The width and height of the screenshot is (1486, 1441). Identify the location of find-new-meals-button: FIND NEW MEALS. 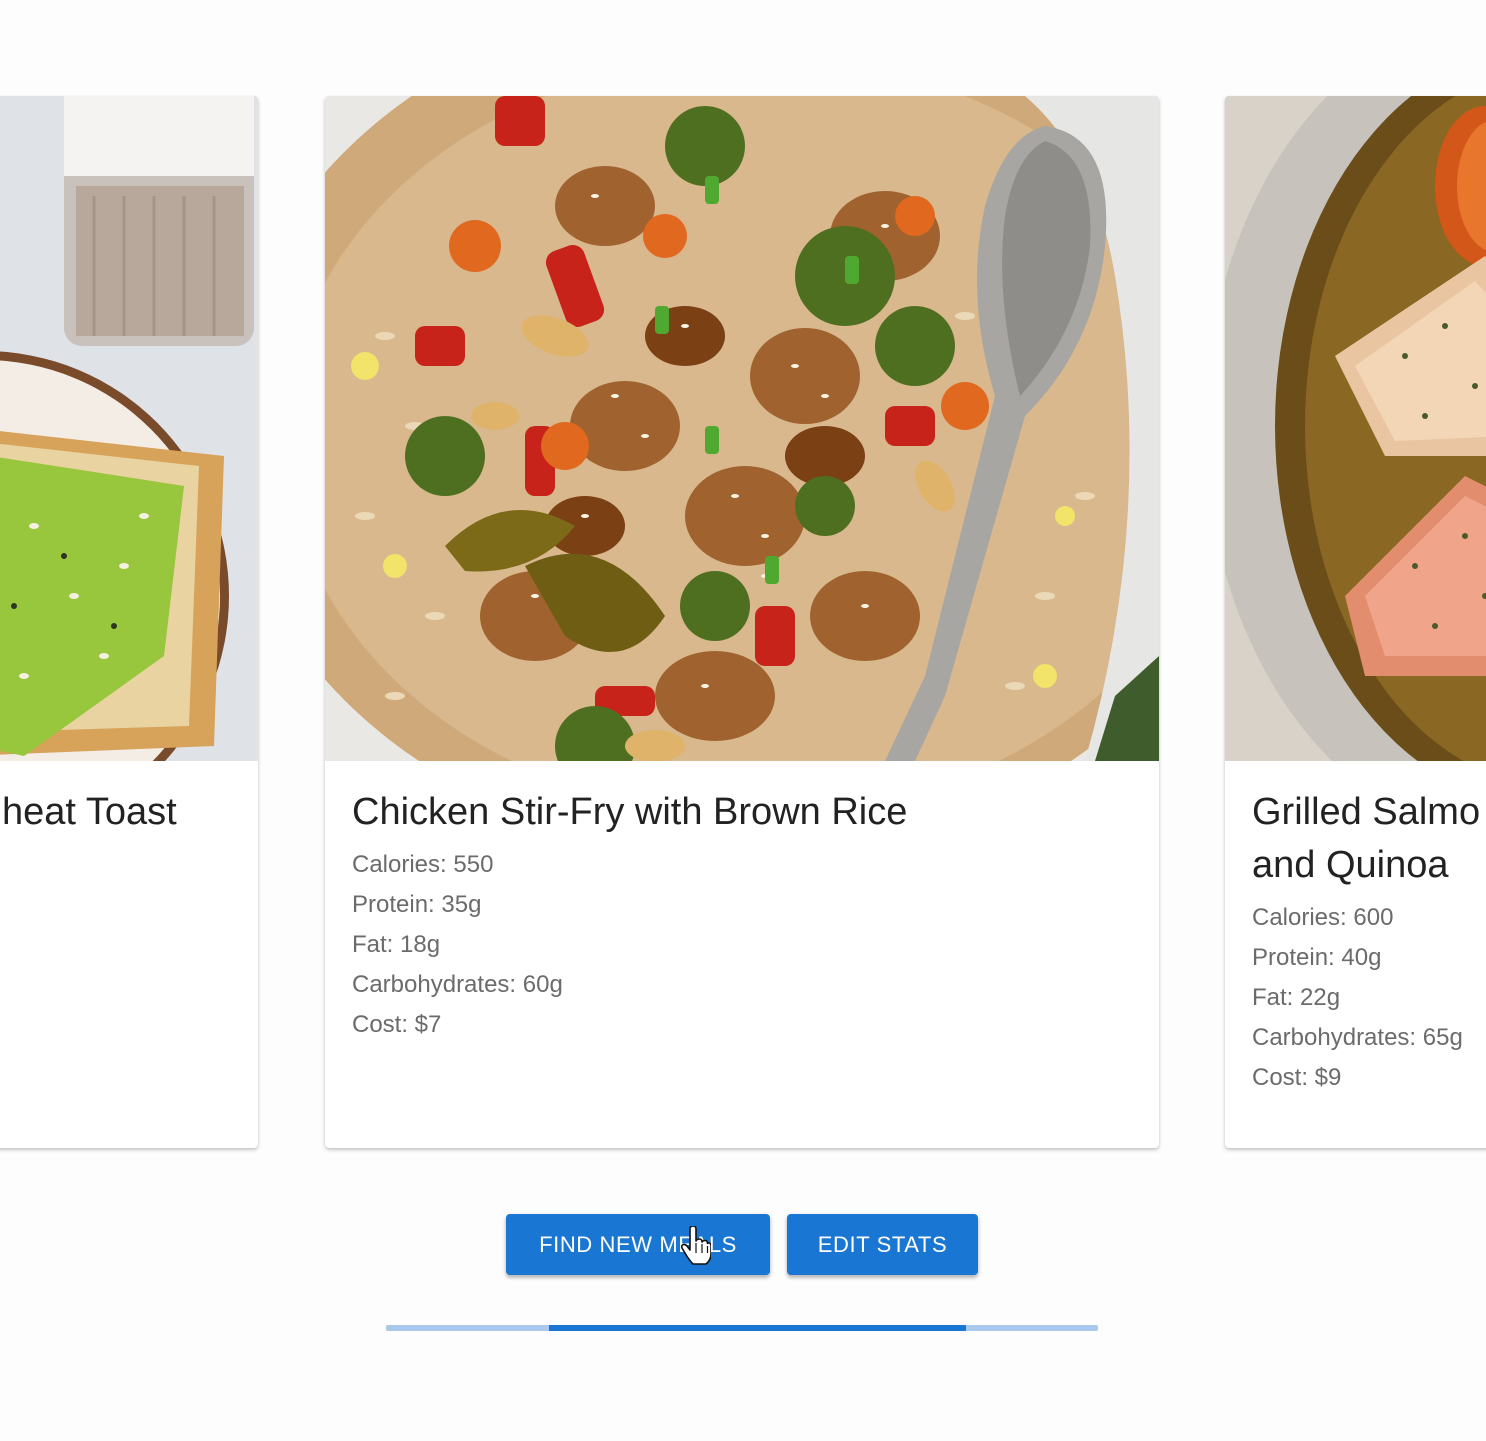
(638, 1244).